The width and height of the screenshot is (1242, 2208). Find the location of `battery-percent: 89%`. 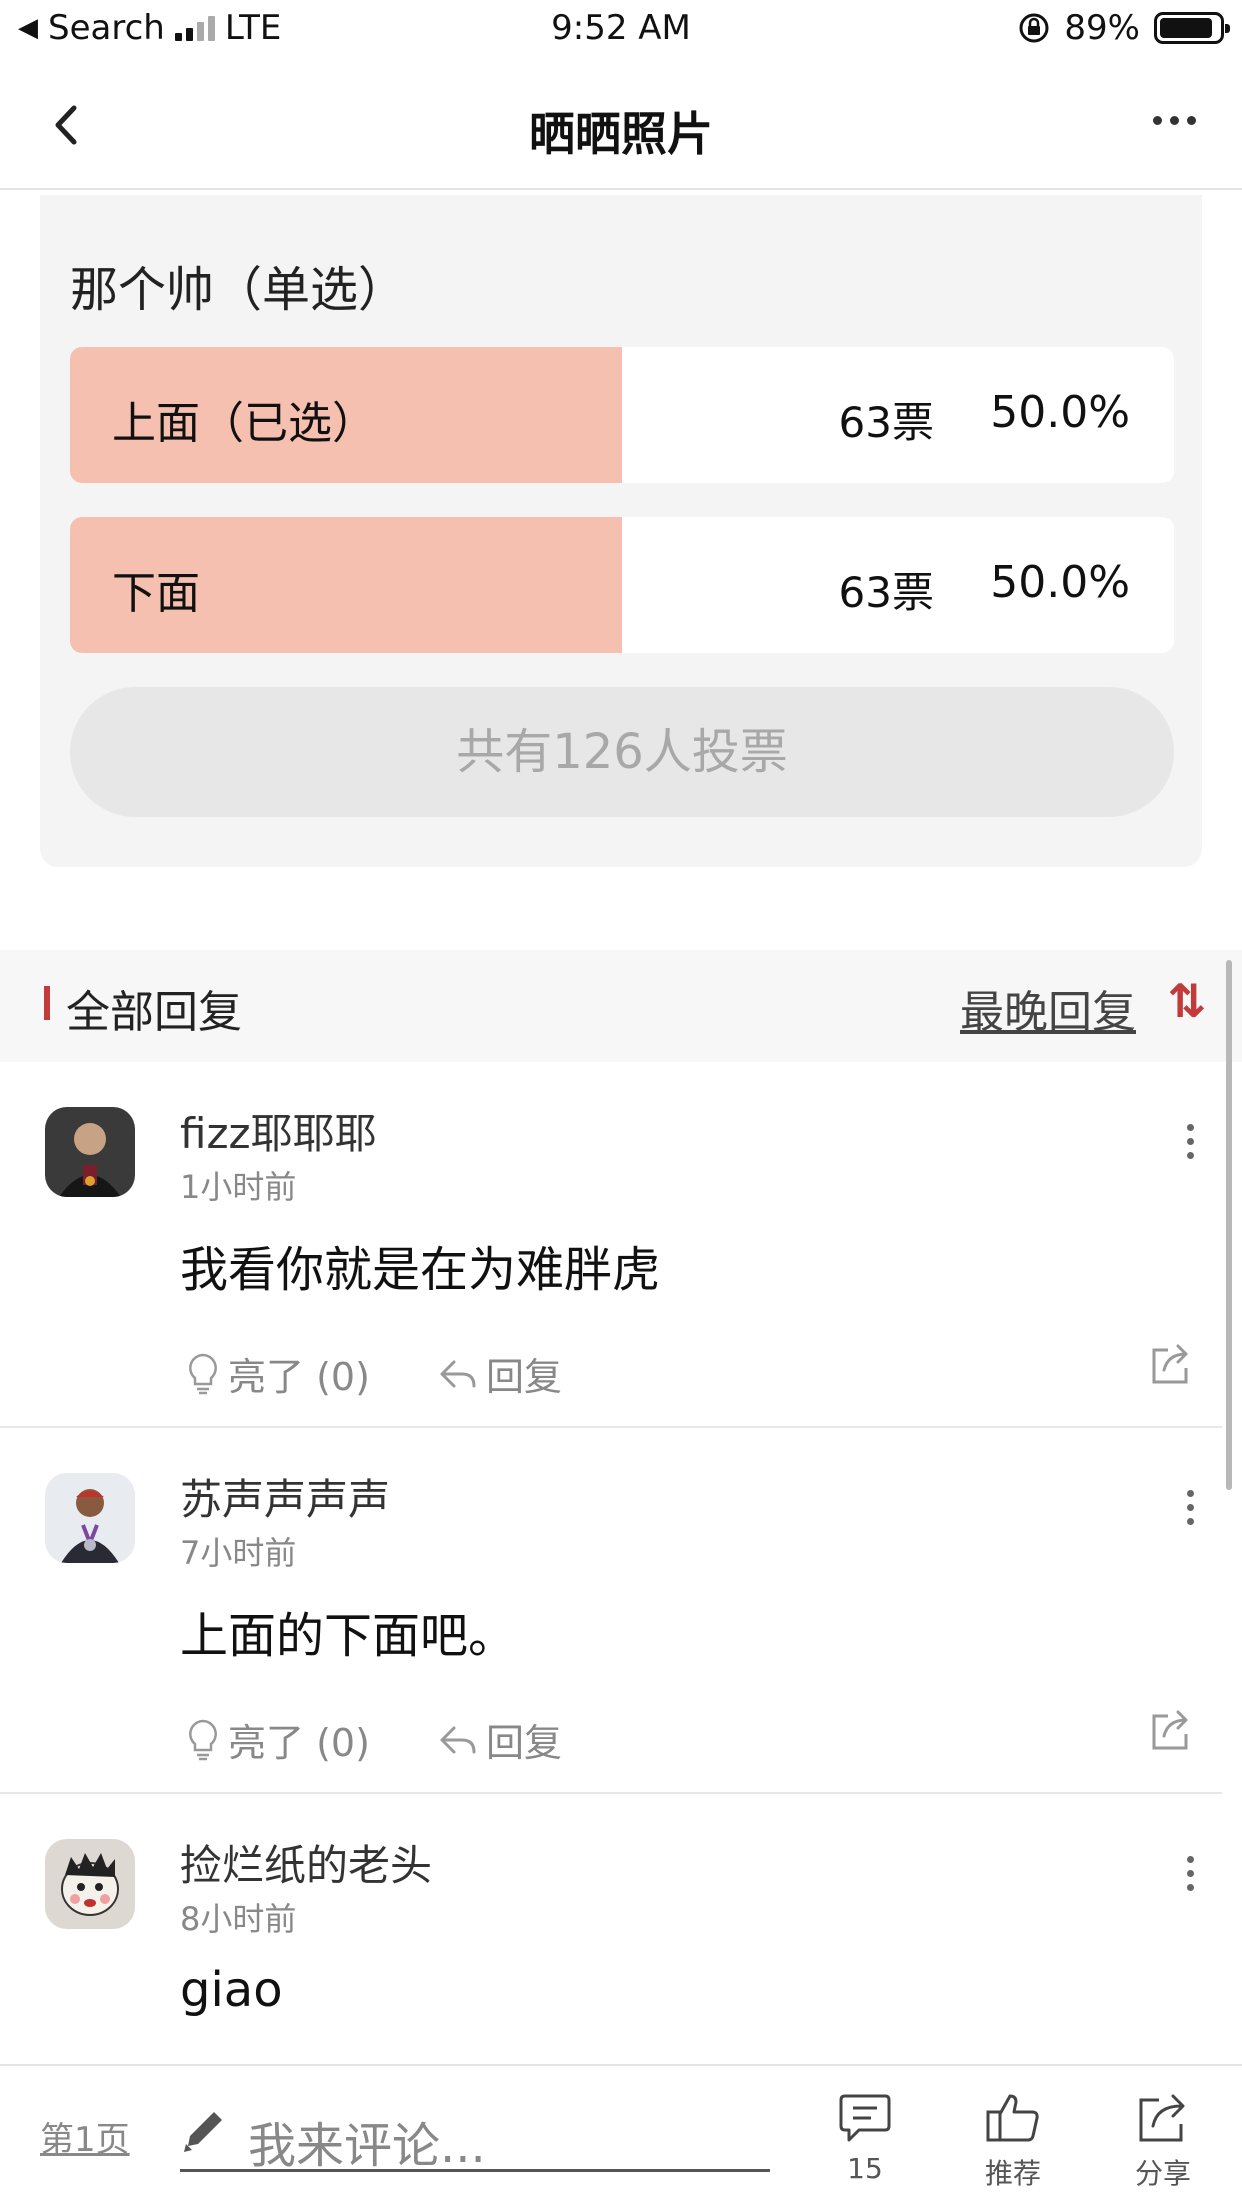

battery-percent: 89% is located at coordinates (1102, 28).